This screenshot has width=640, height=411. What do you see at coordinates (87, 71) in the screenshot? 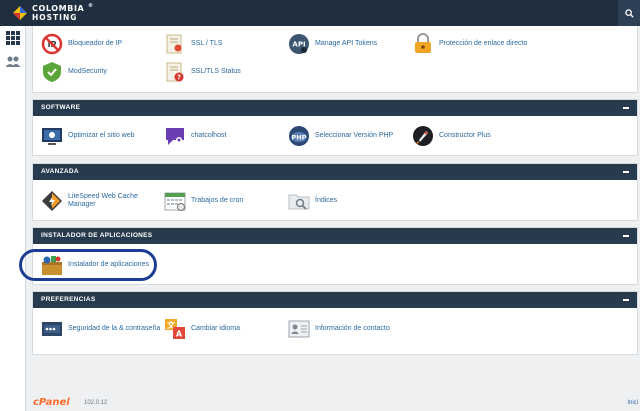
I see `tool-label: ModSecurity` at bounding box center [87, 71].